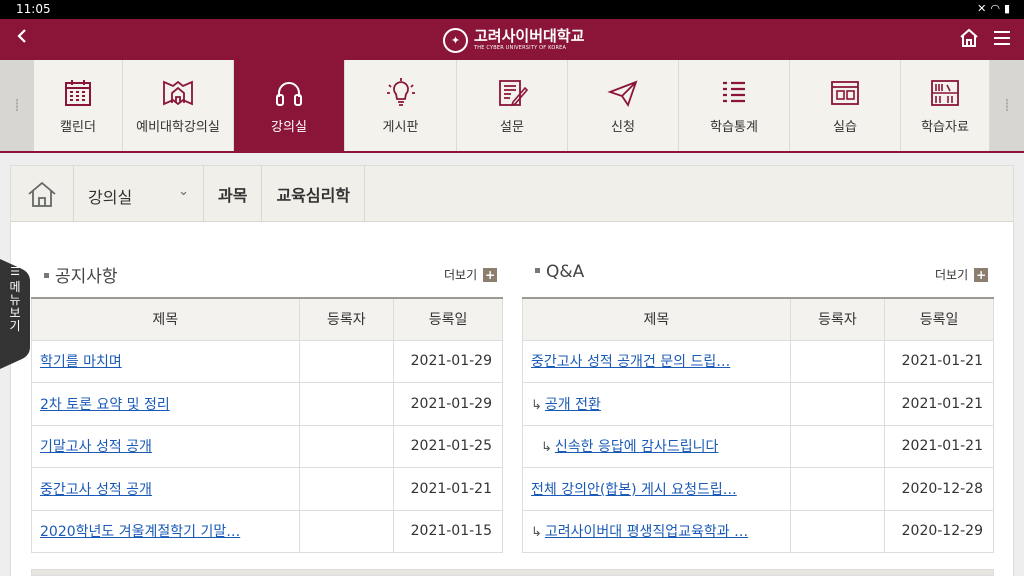  I want to click on nav-item-materials: 학습자료, so click(945, 105).